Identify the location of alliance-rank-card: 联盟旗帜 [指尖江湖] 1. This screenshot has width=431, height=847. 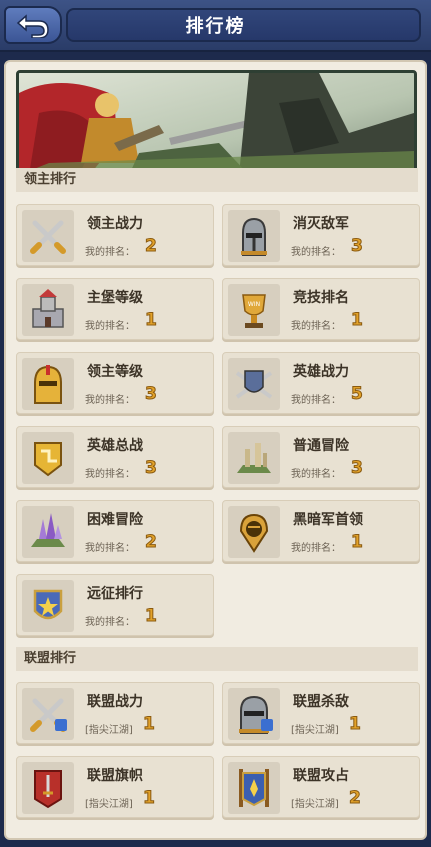
(115, 787).